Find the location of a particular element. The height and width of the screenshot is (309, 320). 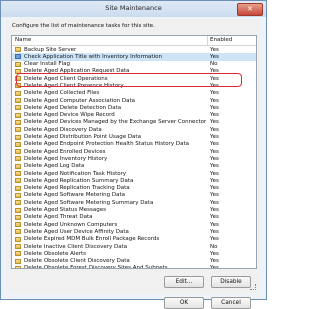

task-row: Delete Aged Replication Summary Data Yes is located at coordinates (134, 180).